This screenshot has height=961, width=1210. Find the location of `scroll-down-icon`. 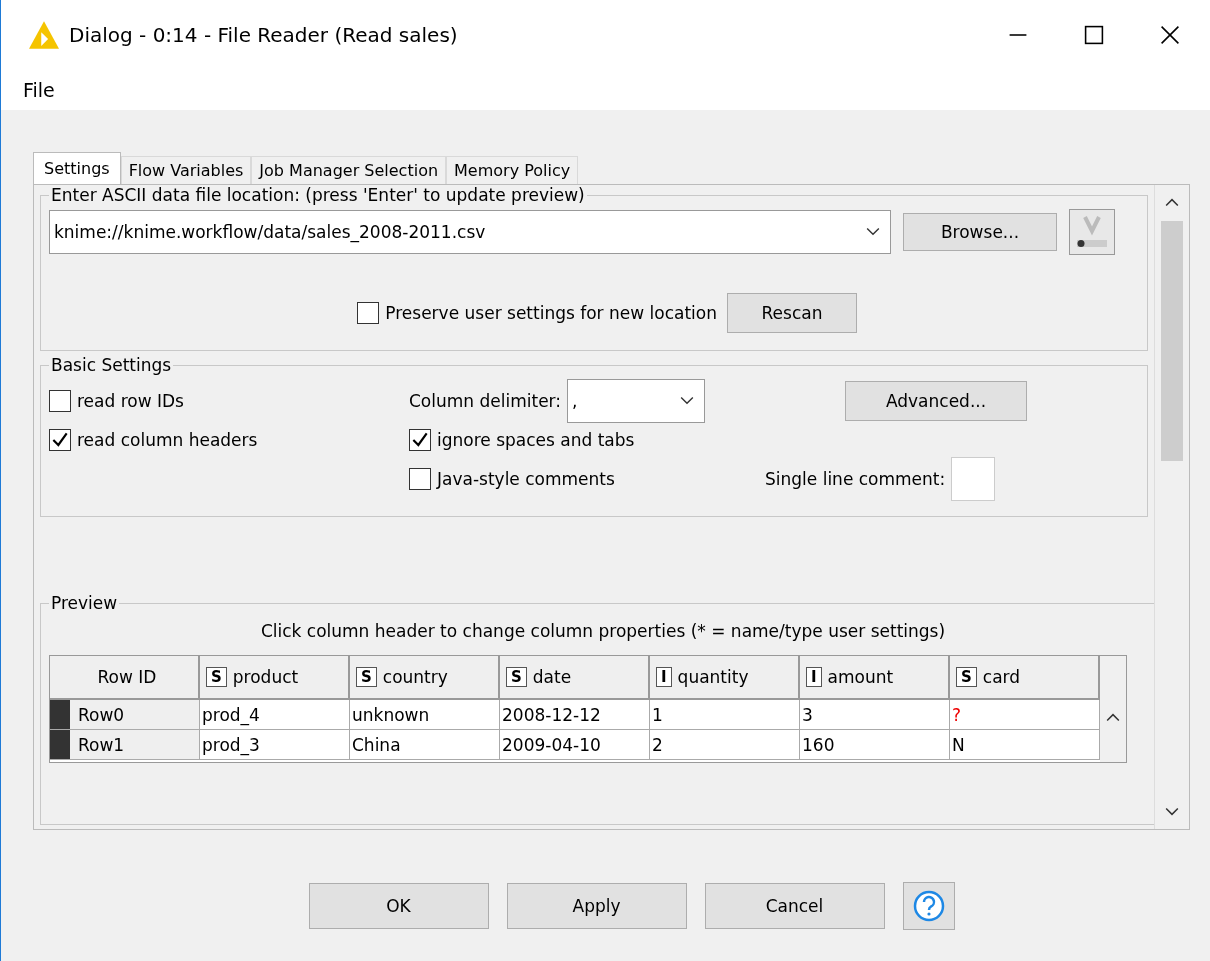

scroll-down-icon is located at coordinates (1172, 812).